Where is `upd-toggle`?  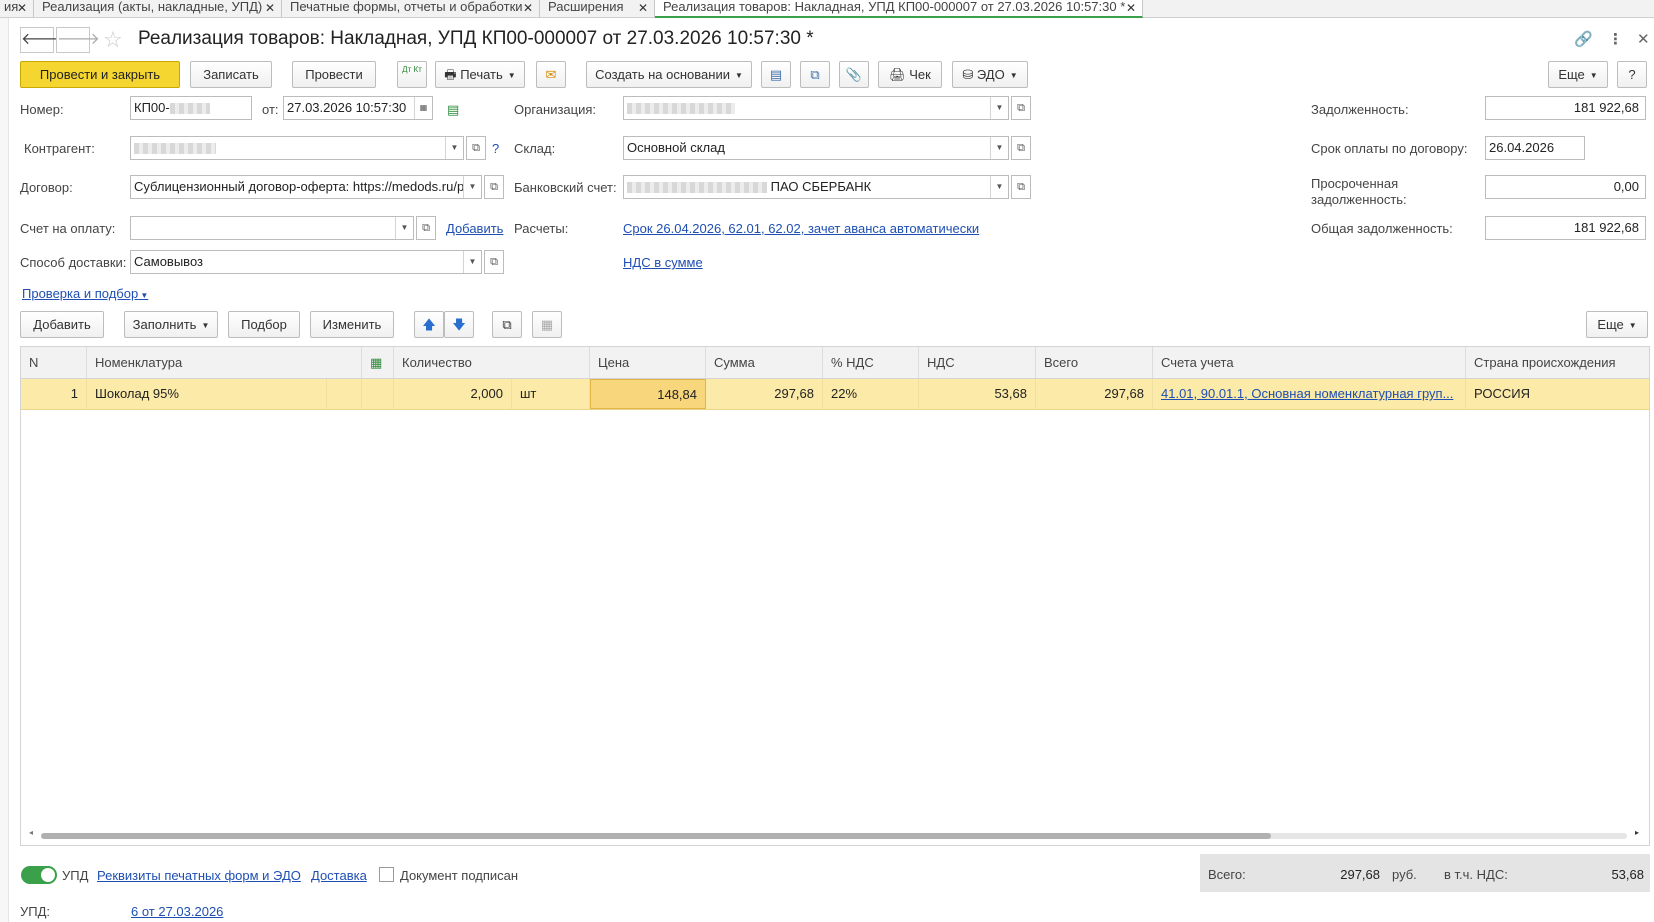
upd-toggle is located at coordinates (39, 875).